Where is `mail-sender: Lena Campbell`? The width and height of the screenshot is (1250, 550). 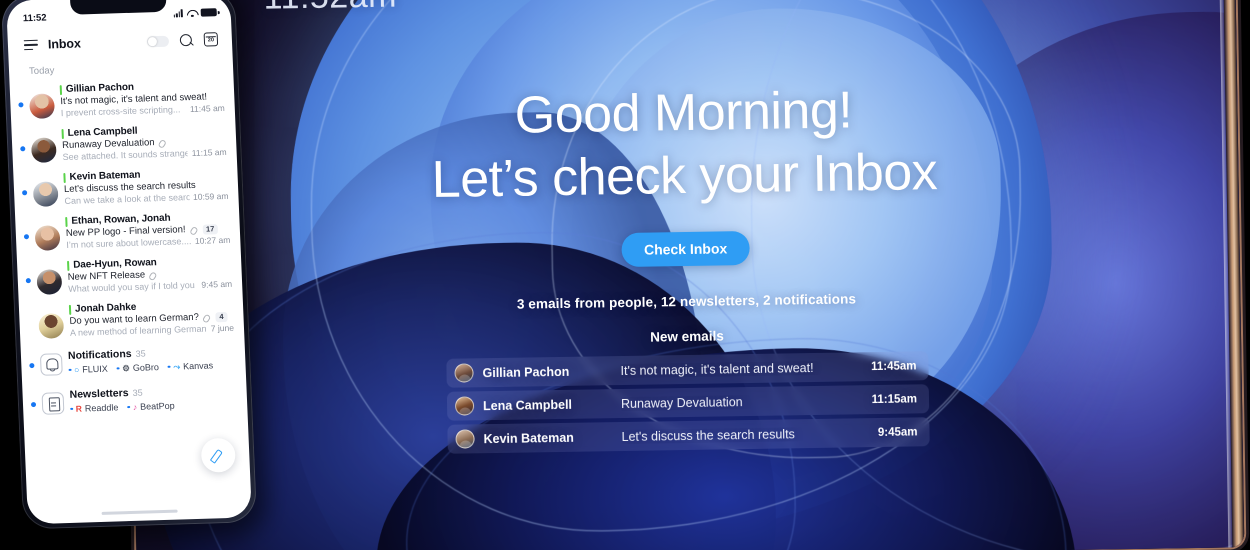 mail-sender: Lena Campbell is located at coordinates (102, 132).